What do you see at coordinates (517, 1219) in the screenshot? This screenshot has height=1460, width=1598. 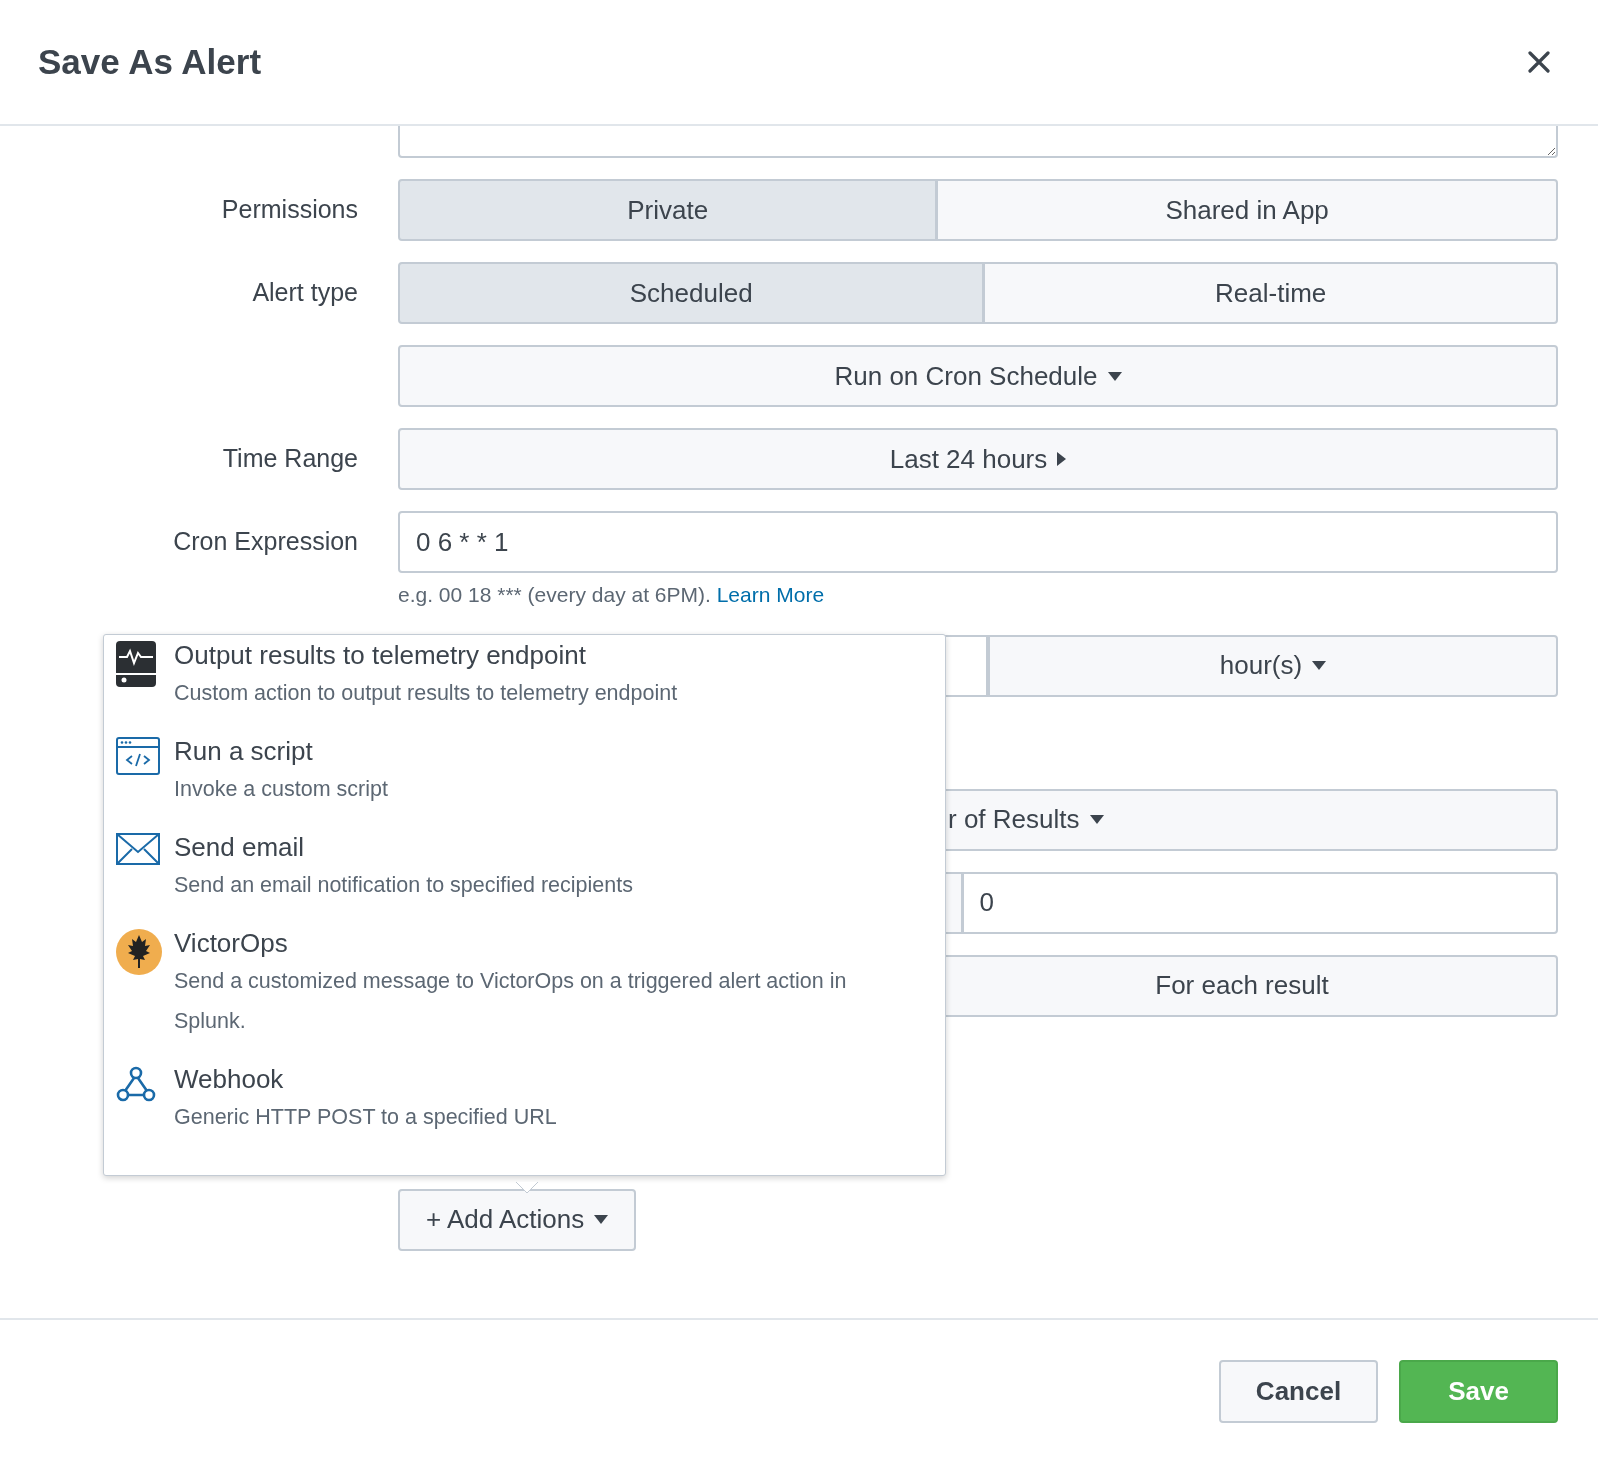 I see `add-actions-button: + Add Actions` at bounding box center [517, 1219].